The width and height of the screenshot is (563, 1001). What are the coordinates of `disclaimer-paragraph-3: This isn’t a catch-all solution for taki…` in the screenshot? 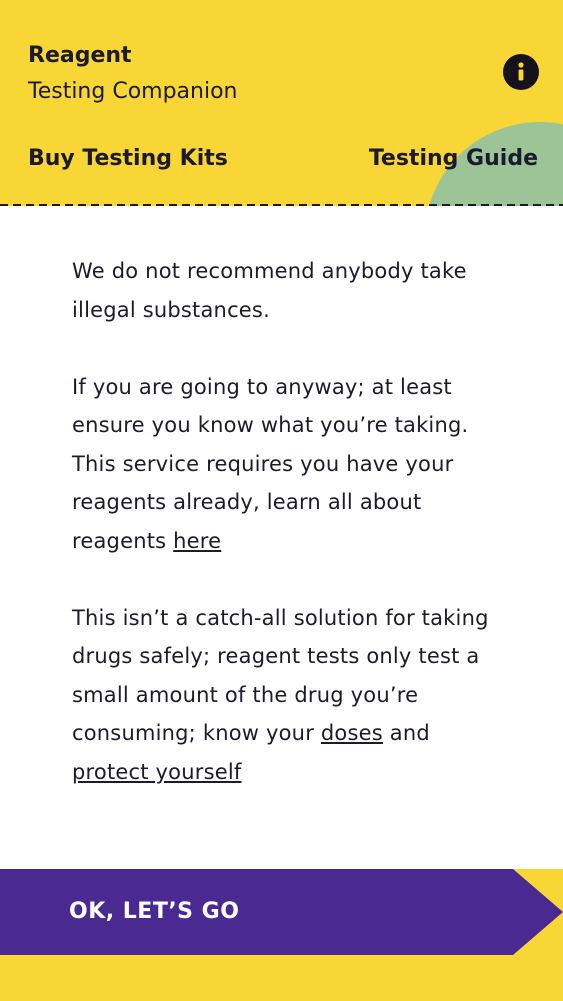 It's located at (287, 695).